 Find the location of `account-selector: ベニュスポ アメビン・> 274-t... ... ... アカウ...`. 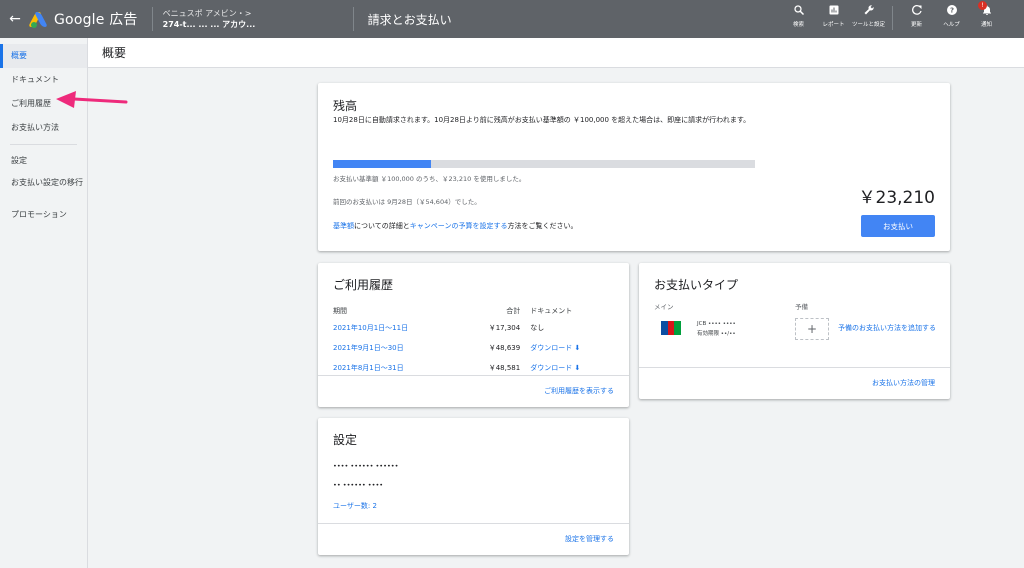

account-selector: ベニュスポ アメビン・> 274-t... ... ... アカウ... is located at coordinates (248, 19).